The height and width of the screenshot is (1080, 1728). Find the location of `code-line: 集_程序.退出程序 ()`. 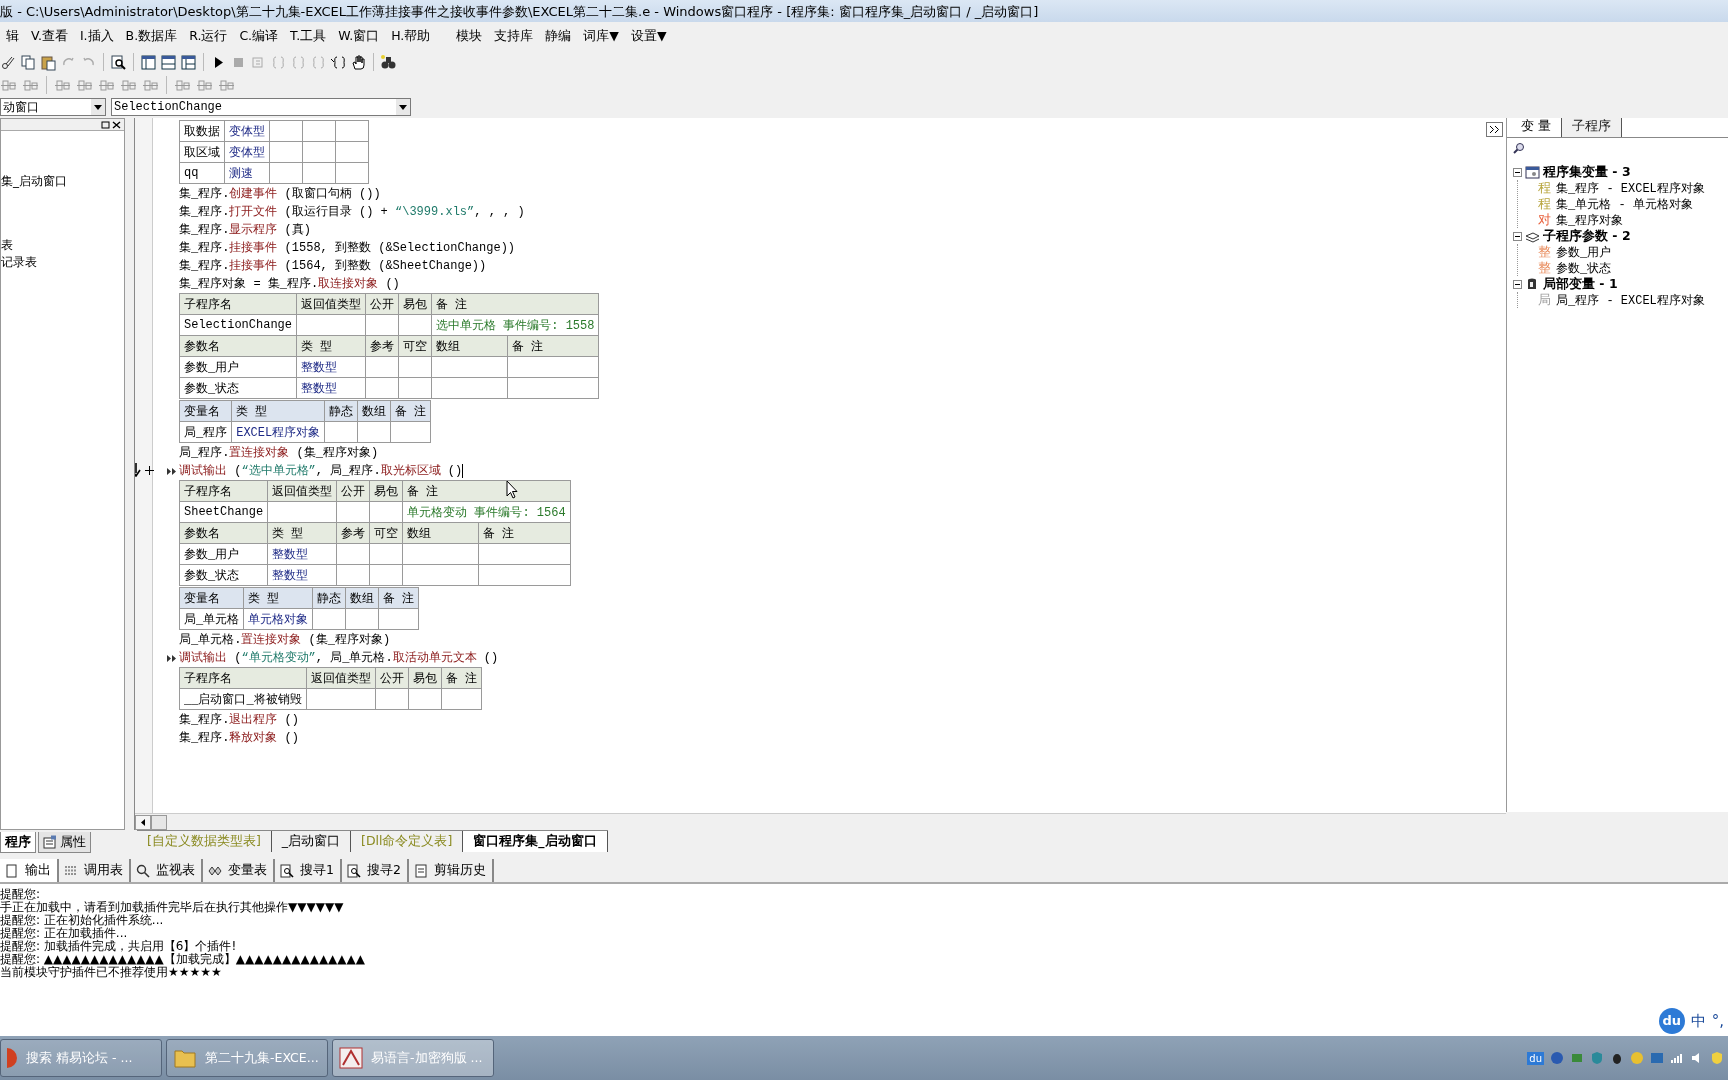

code-line: 集_程序.退出程序 () is located at coordinates (239, 720).